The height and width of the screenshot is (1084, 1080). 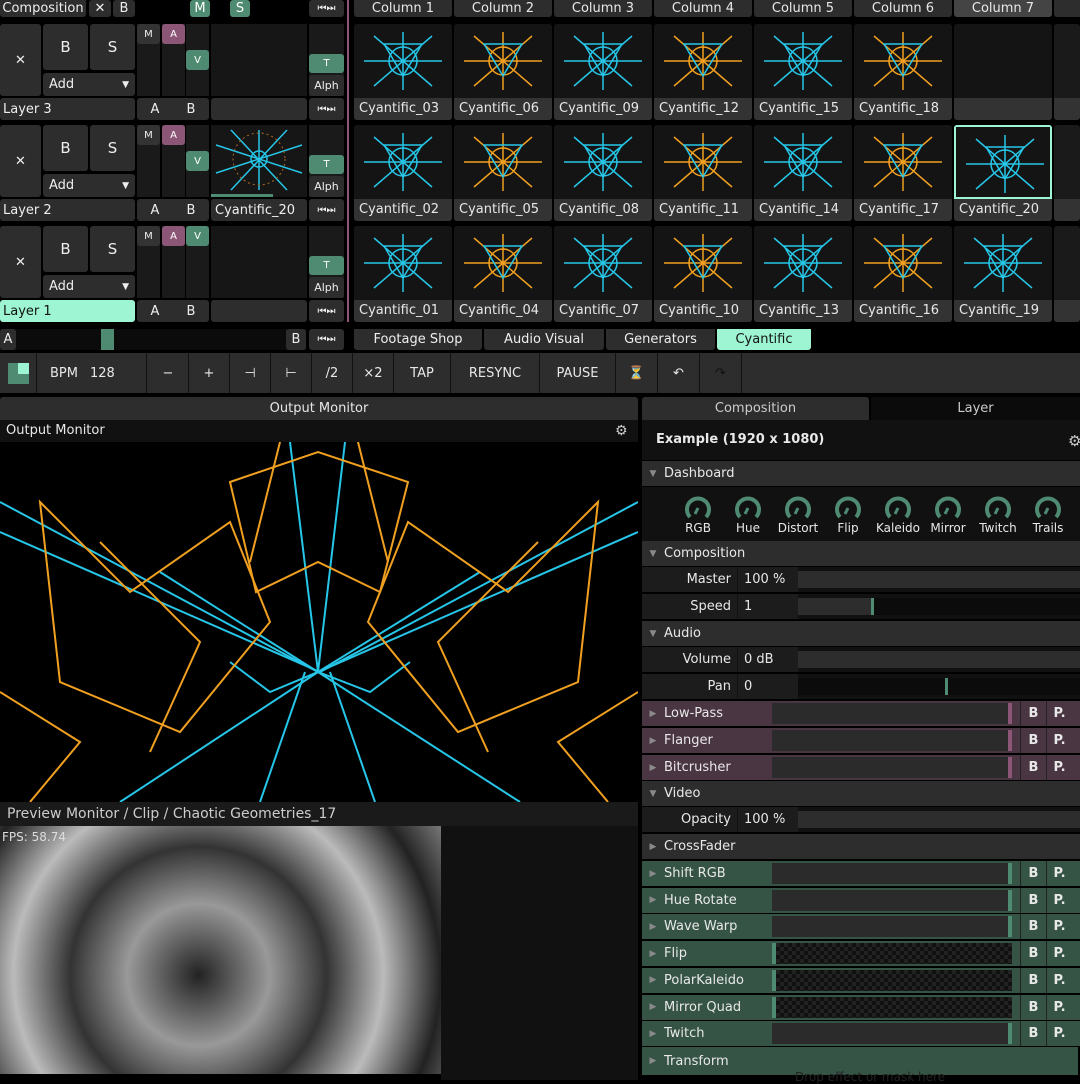 What do you see at coordinates (1067, 8) in the screenshot?
I see `column-header: C` at bounding box center [1067, 8].